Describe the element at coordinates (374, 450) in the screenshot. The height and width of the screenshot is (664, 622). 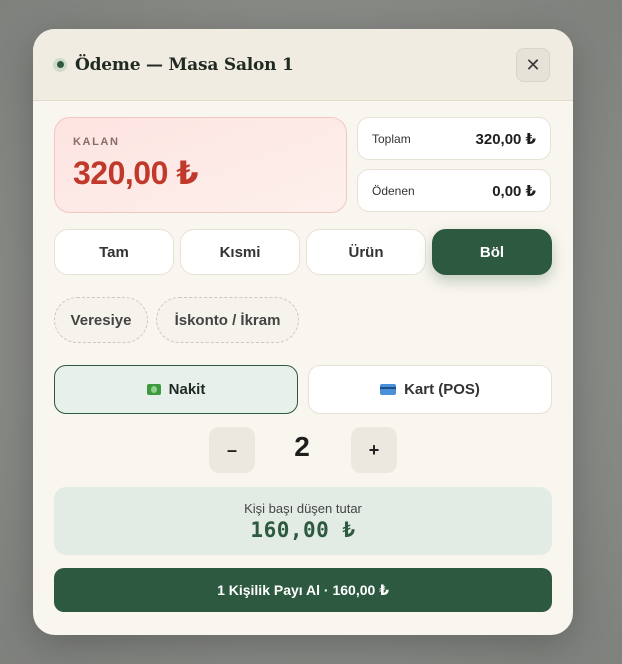
I see `increment-button: +` at that location.